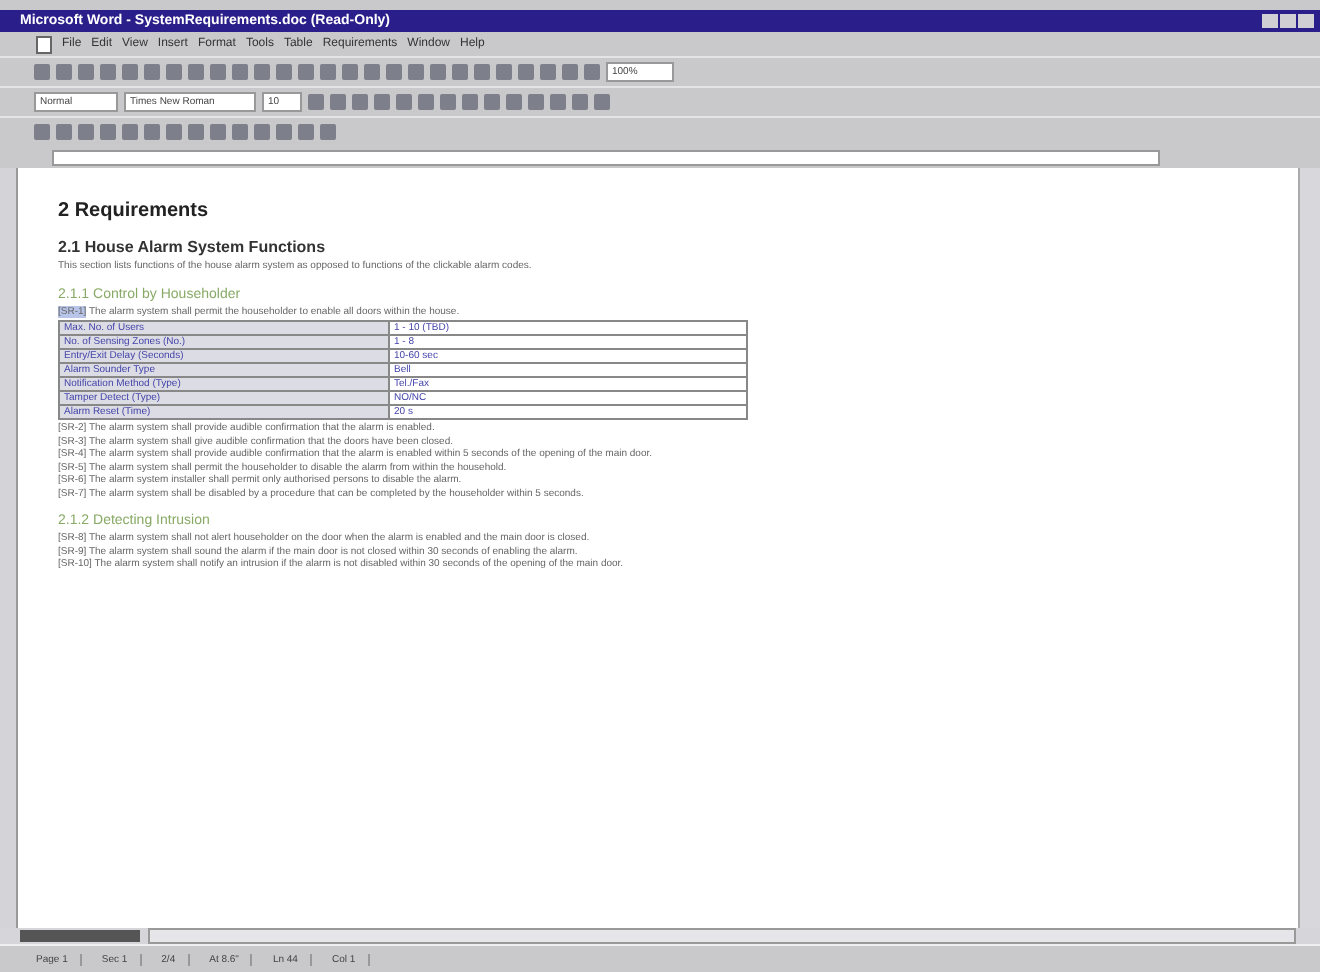 The width and height of the screenshot is (1320, 972). Describe the element at coordinates (193, 247) in the screenshot. I see `heading: 2.1 House Alarm System Functions` at that location.